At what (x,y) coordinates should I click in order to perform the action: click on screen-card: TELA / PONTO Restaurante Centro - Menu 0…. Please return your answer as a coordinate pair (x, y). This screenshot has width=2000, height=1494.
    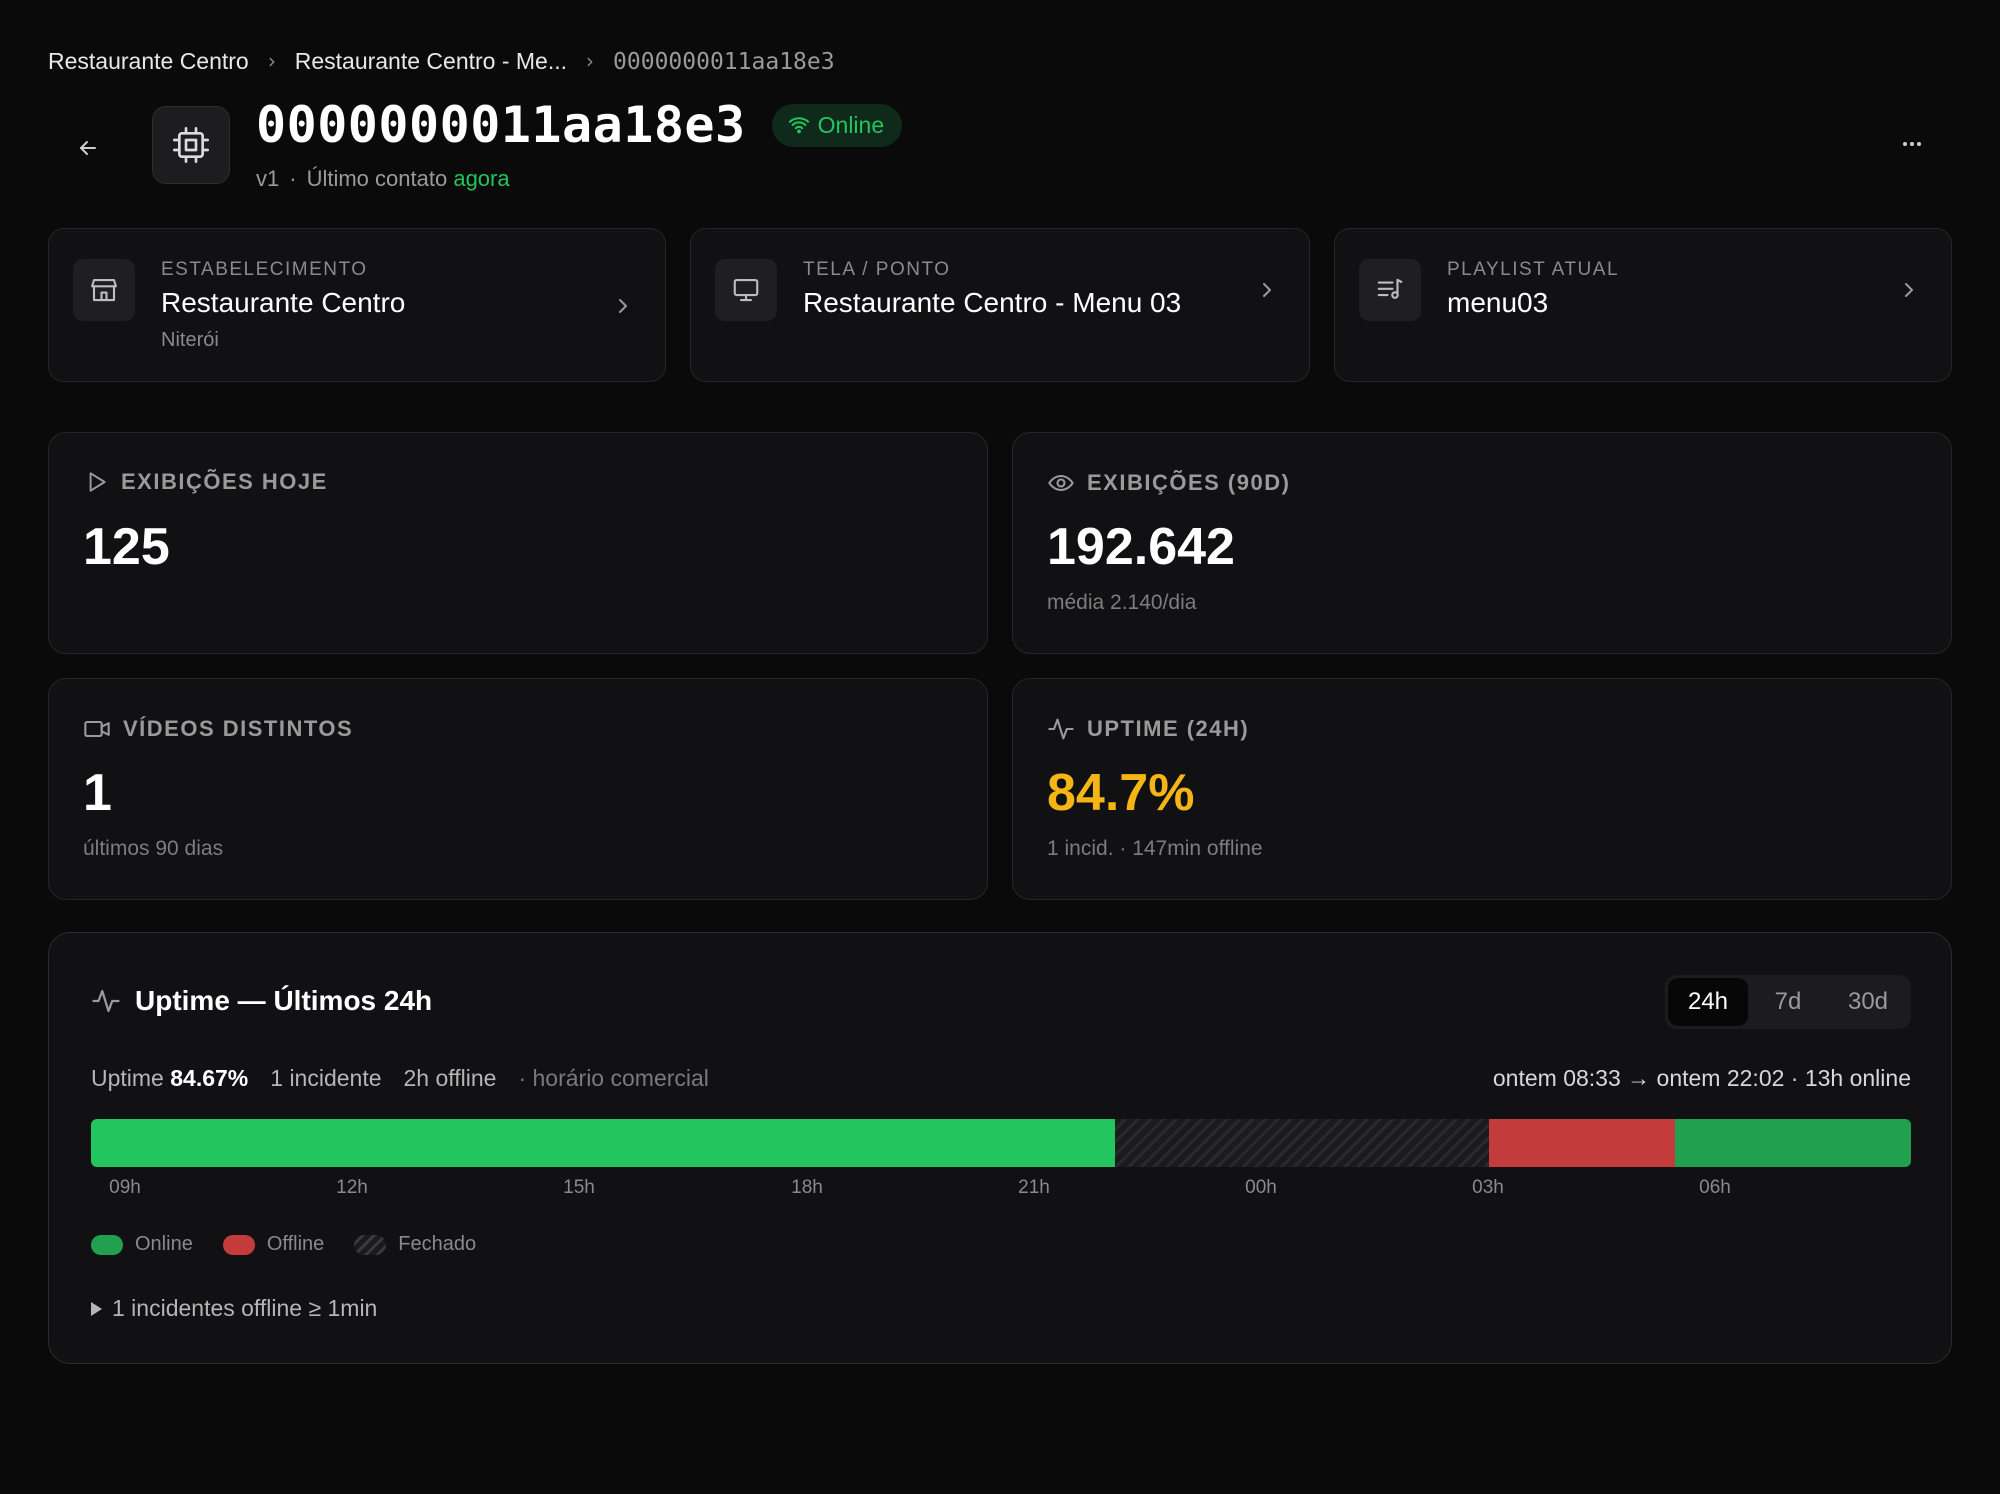
    Looking at the image, I should click on (1000, 305).